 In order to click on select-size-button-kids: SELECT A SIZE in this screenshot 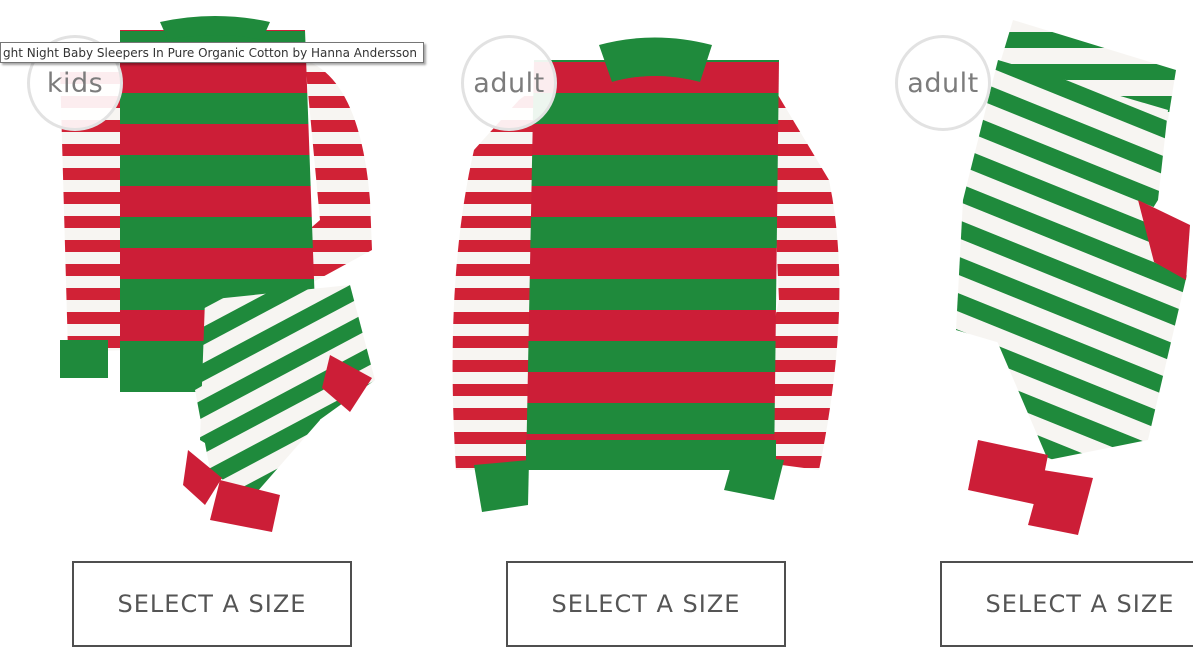, I will do `click(212, 604)`.